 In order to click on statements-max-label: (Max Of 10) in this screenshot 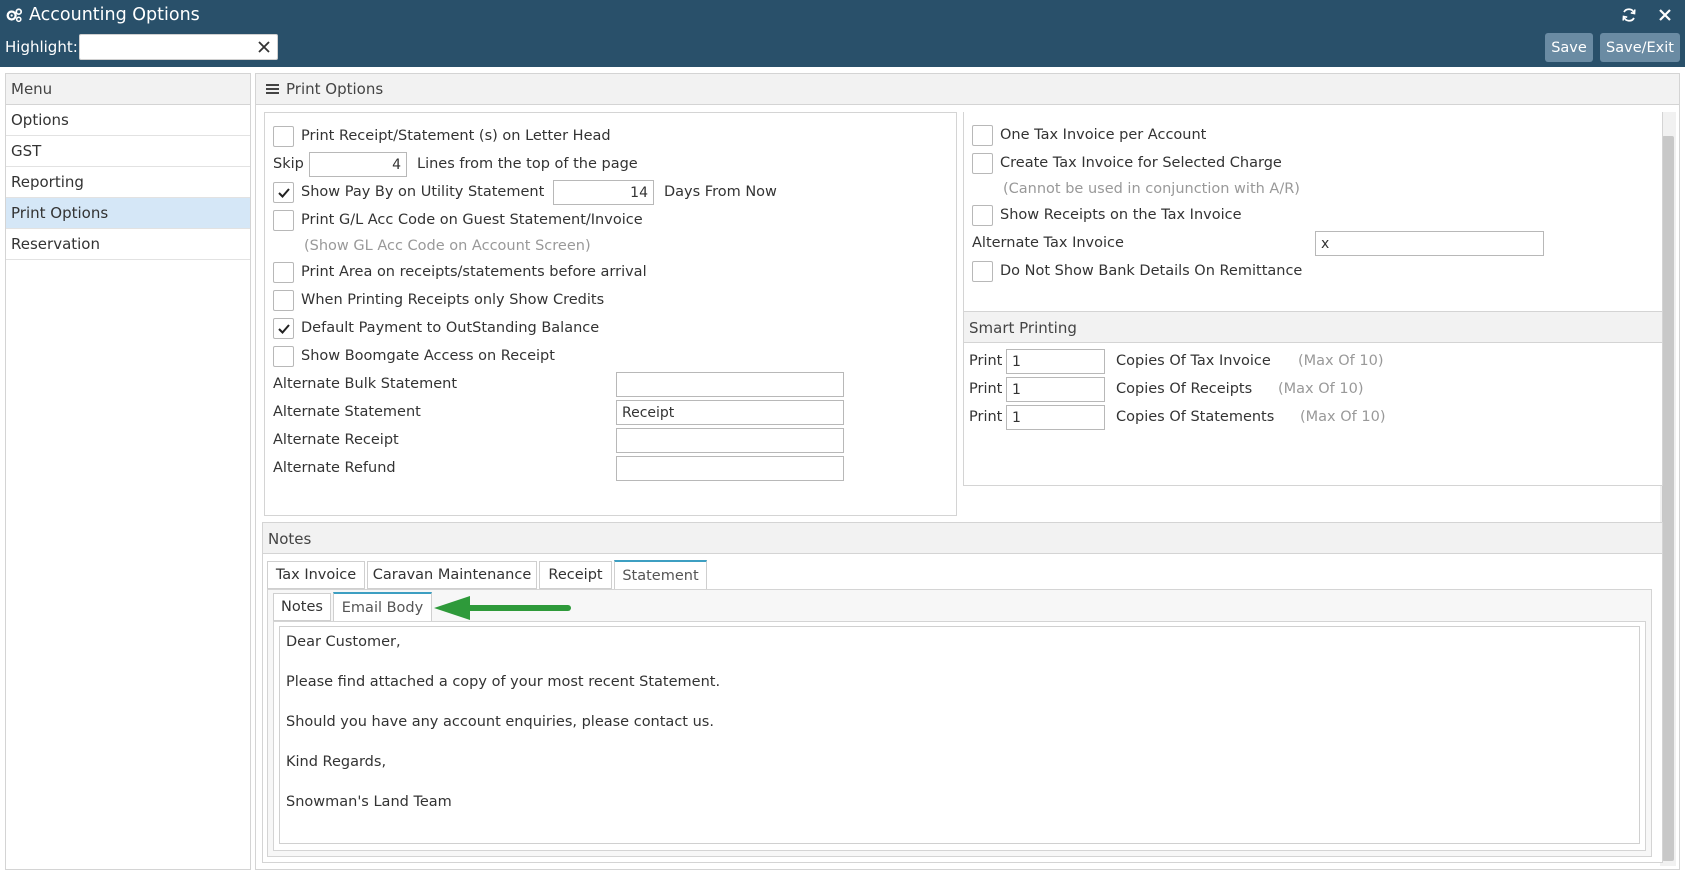, I will do `click(1343, 417)`.